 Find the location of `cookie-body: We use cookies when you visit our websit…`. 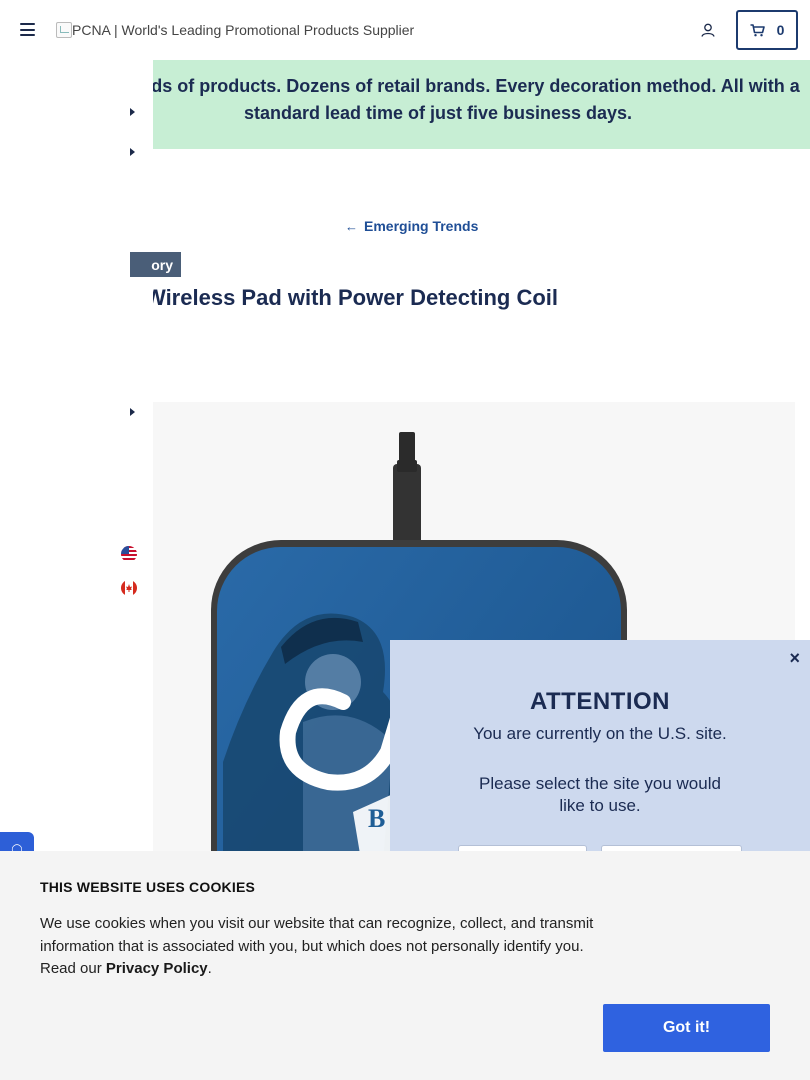

cookie-body: We use cookies when you visit our websit… is located at coordinates (325, 947).